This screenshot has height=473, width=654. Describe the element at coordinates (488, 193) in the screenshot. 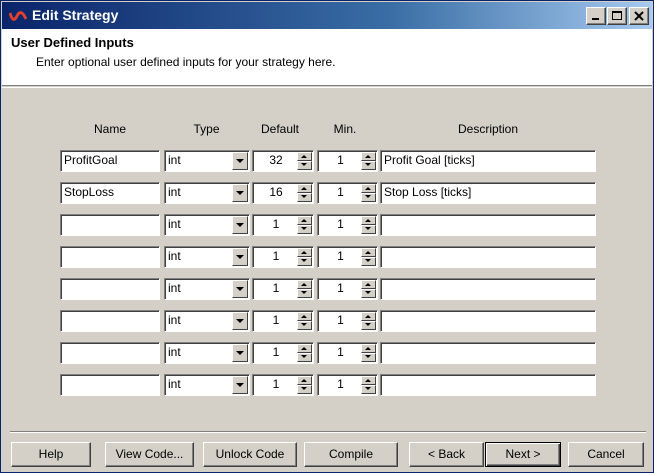

I see `input-description-field: Stop Loss [ticks]` at that location.